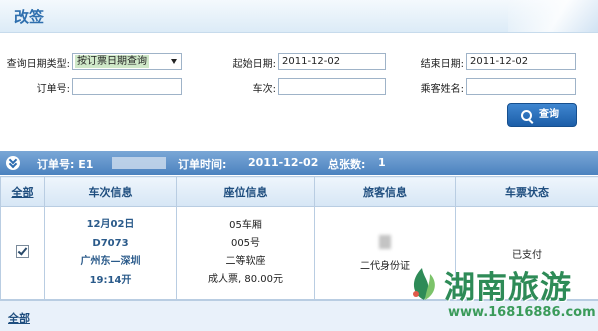  I want to click on query-type-value: 按订票日期查询, so click(112, 61).